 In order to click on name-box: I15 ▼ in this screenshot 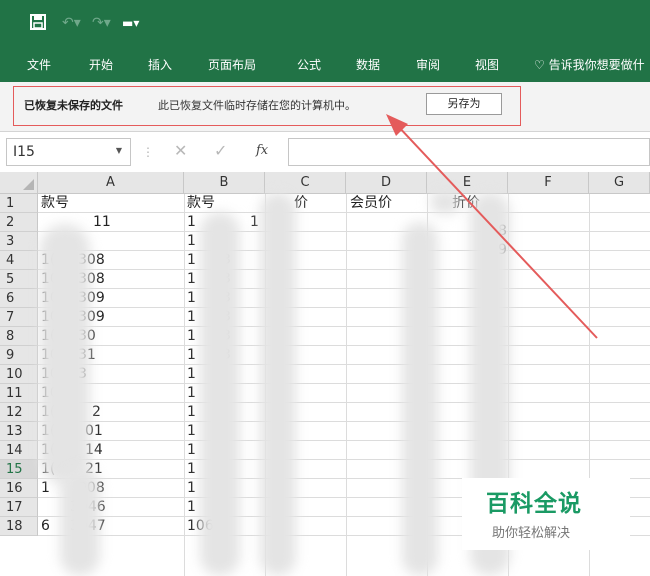, I will do `click(68, 152)`.